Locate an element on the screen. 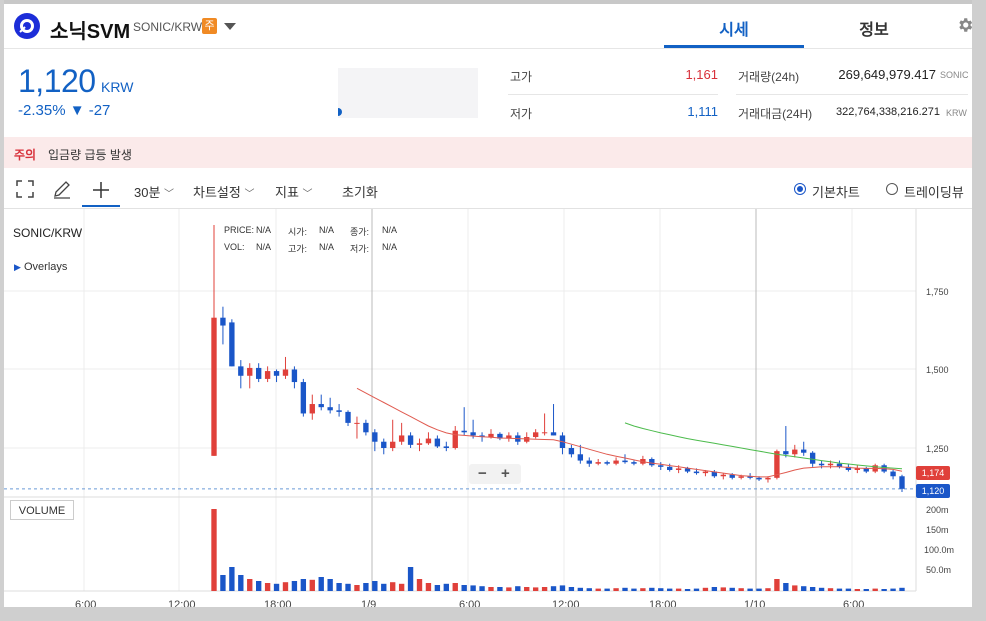  volume-axis-tick: 200m is located at coordinates (937, 510).